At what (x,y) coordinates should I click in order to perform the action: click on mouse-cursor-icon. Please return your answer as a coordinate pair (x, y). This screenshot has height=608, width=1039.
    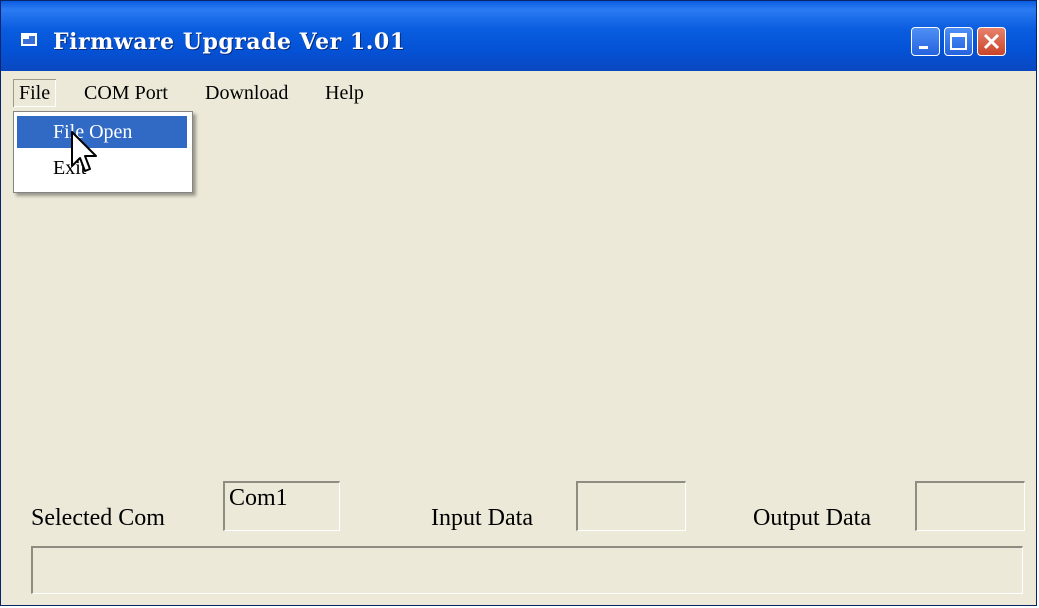
    Looking at the image, I should click on (84, 151).